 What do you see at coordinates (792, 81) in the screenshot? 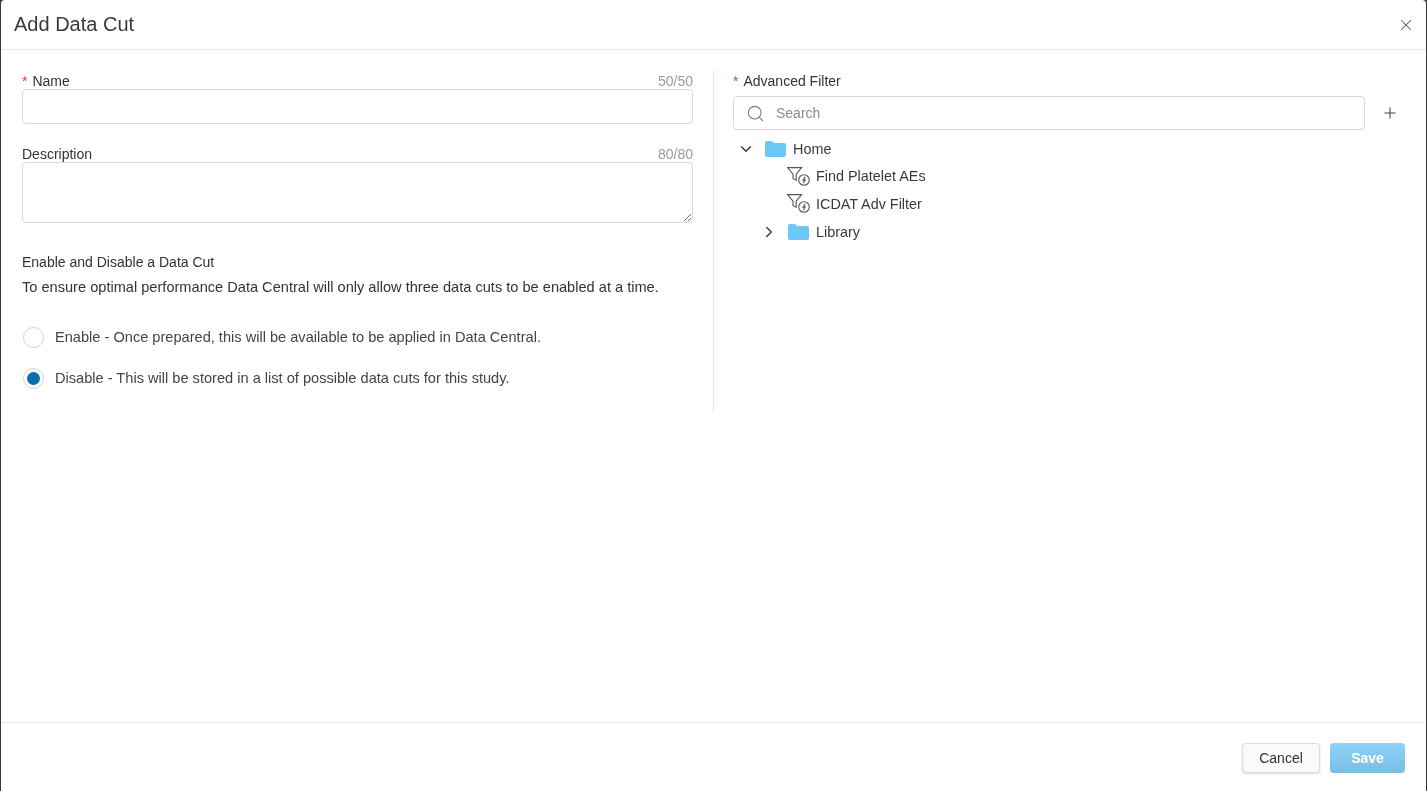
I see `field-label: Advanced Filter` at bounding box center [792, 81].